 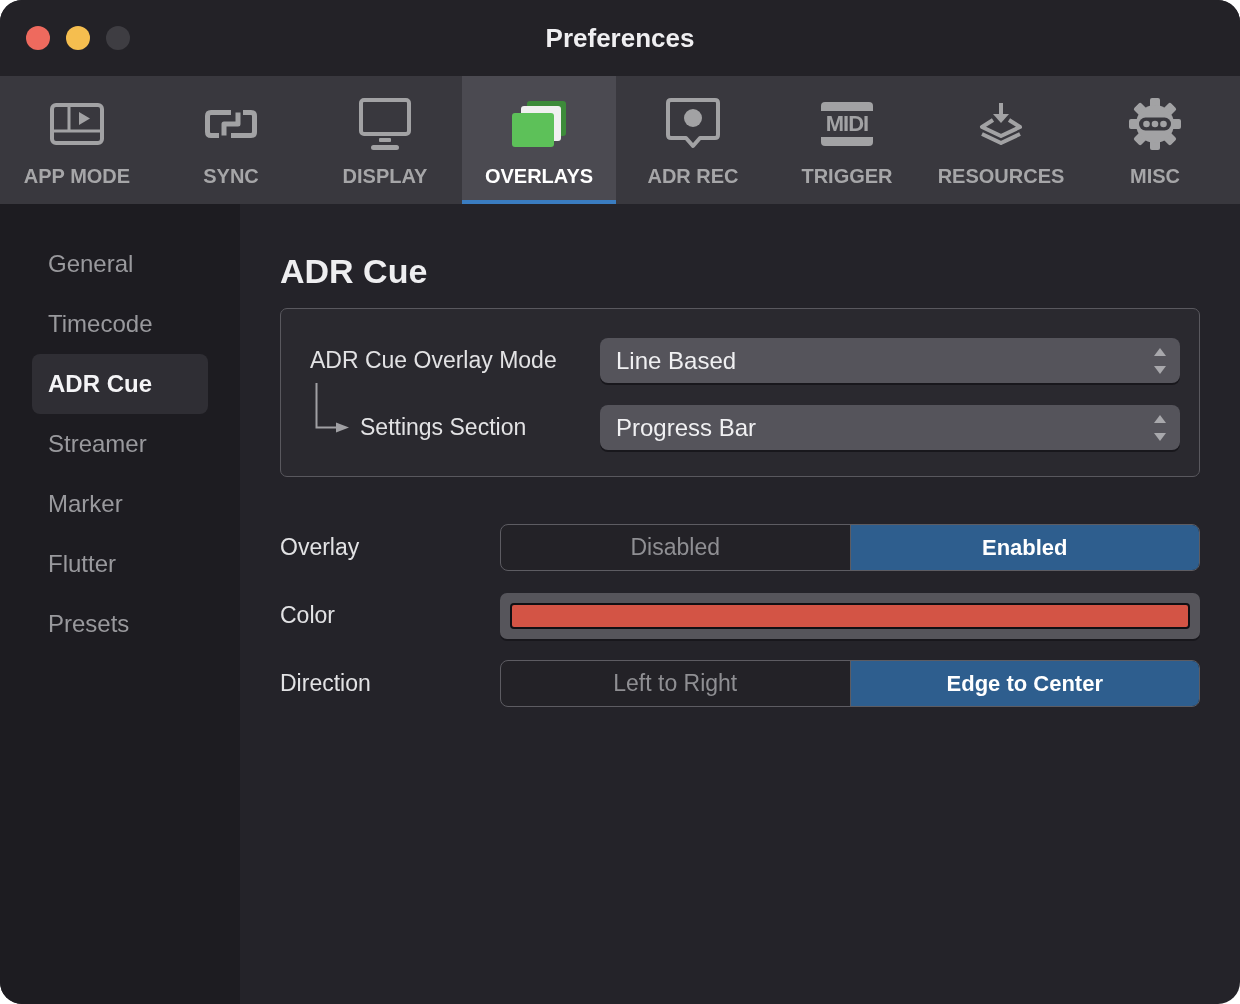 I want to click on popup-select: Line Based, so click(x=890, y=360).